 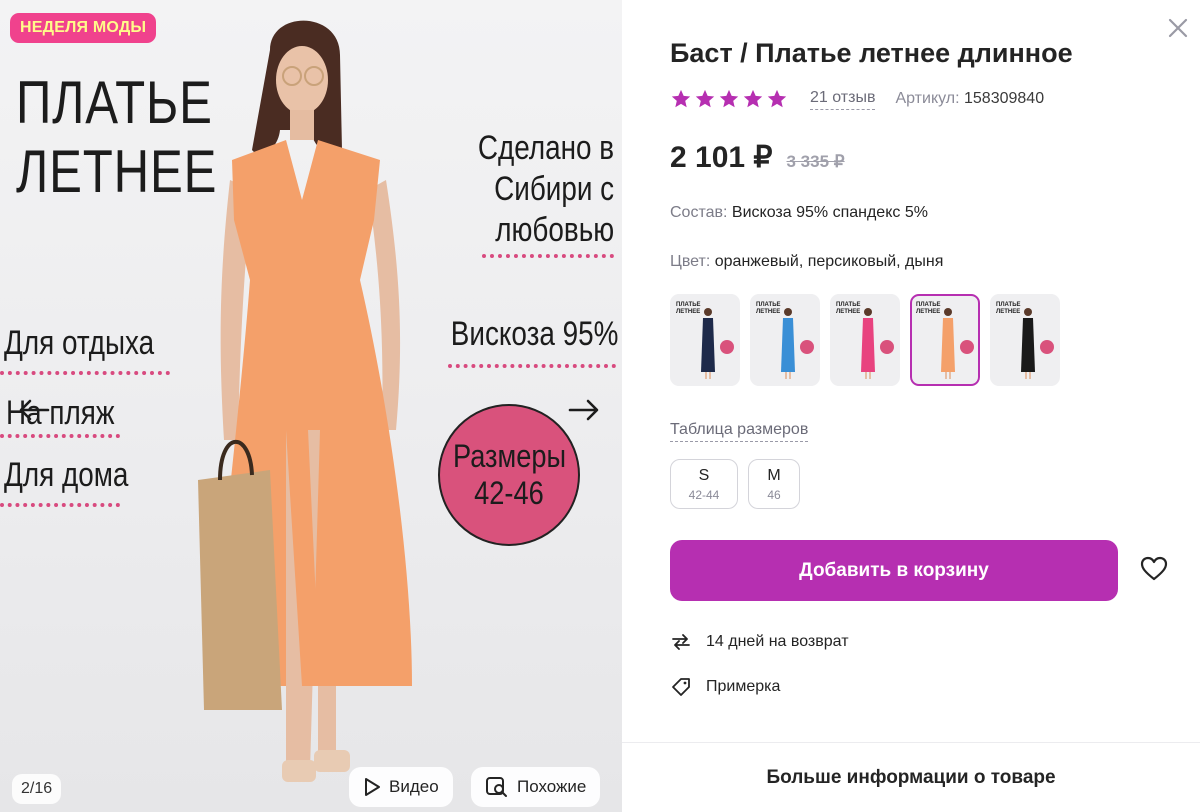 What do you see at coordinates (743, 686) in the screenshot?
I see `fitting-text: Примерка` at bounding box center [743, 686].